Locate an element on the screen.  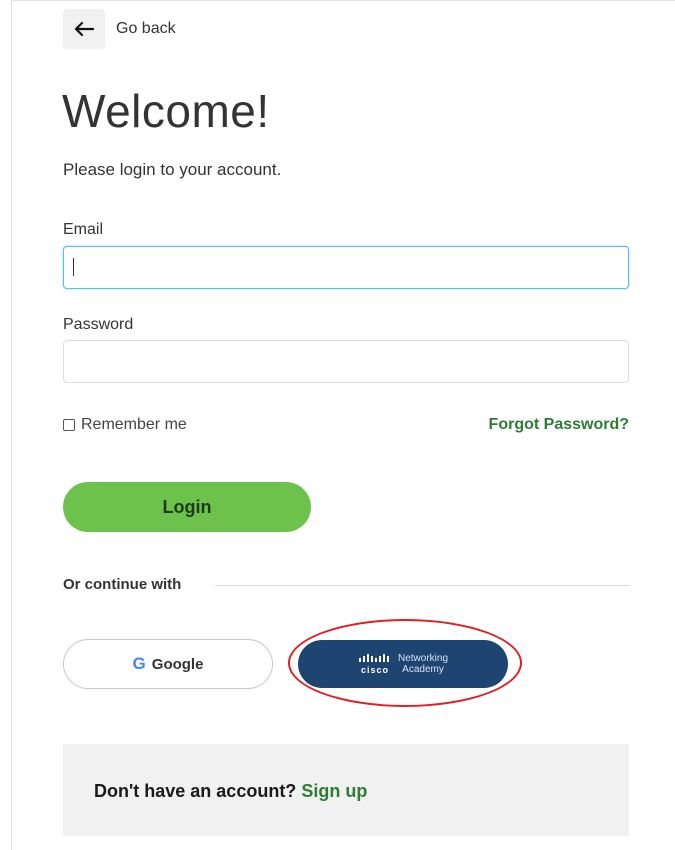
google-login-label: Google is located at coordinates (177, 664).